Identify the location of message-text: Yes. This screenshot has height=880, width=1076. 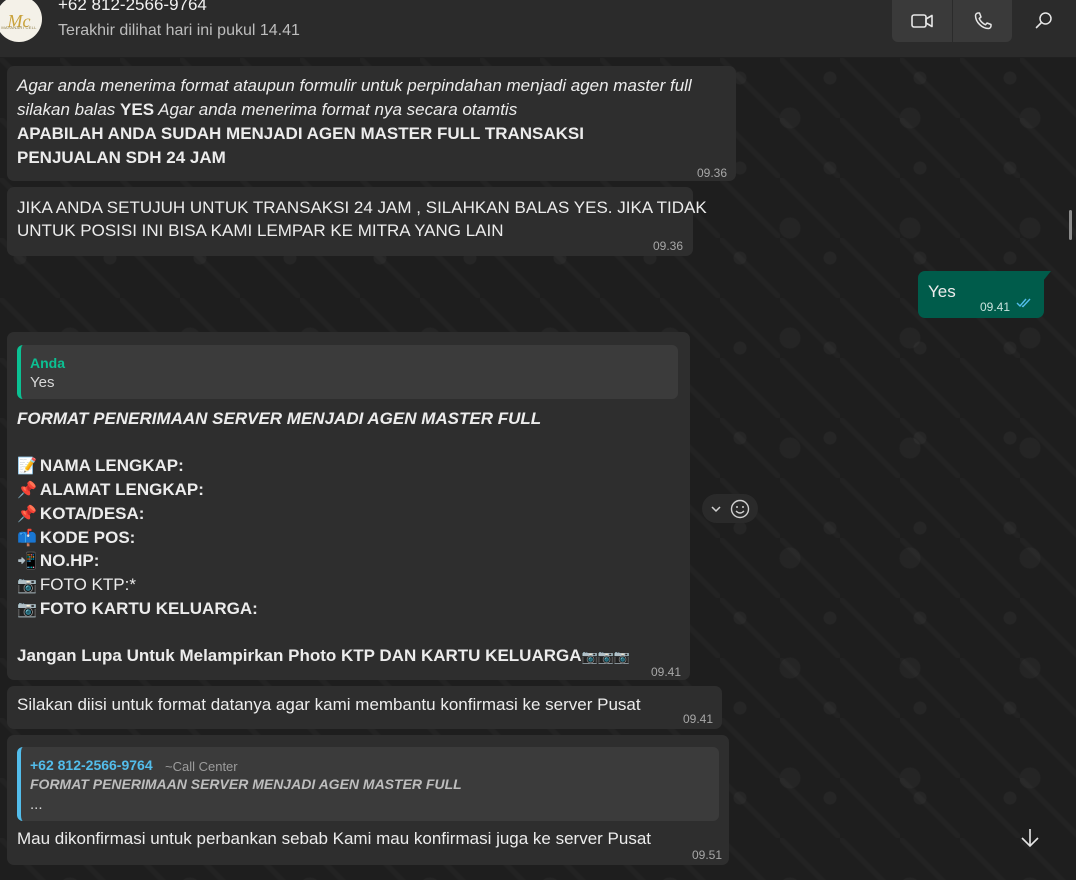
(942, 291).